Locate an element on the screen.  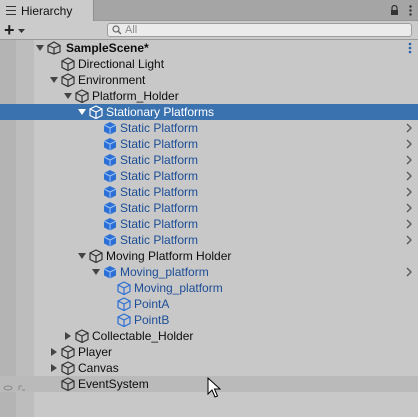
tree-row: PointB is located at coordinates (209, 320).